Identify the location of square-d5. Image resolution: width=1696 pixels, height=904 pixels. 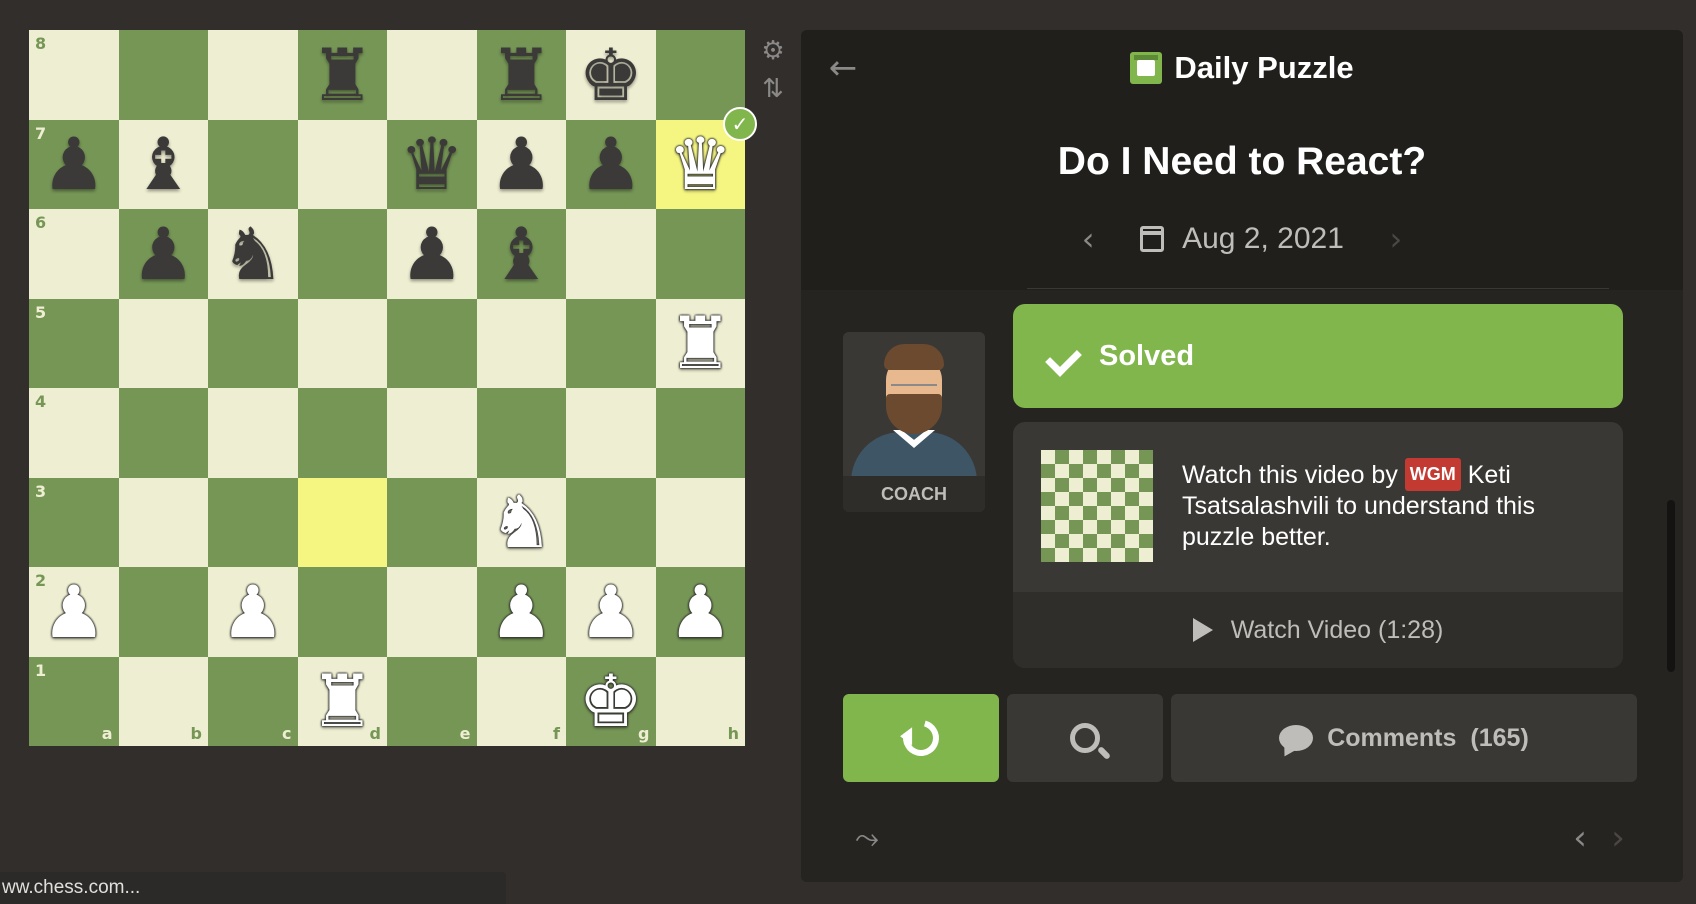
(342, 343).